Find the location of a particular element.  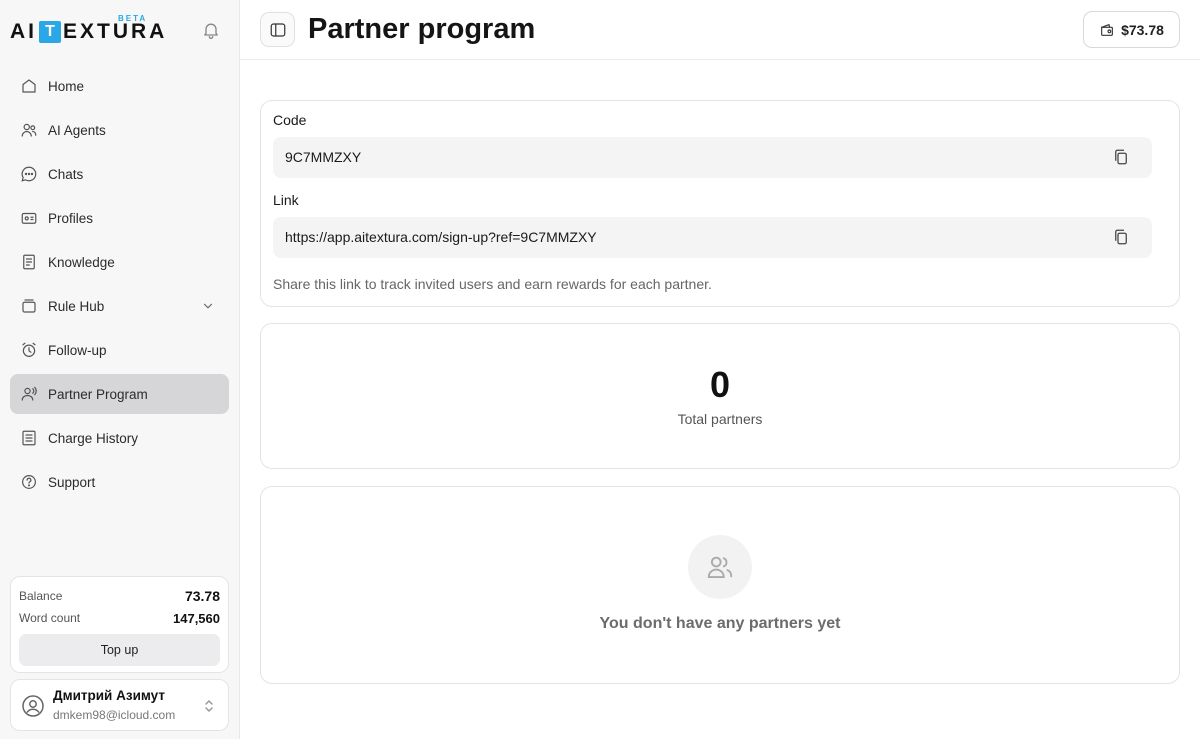

sidebar-item-charge-history: Charge History is located at coordinates (119, 438).